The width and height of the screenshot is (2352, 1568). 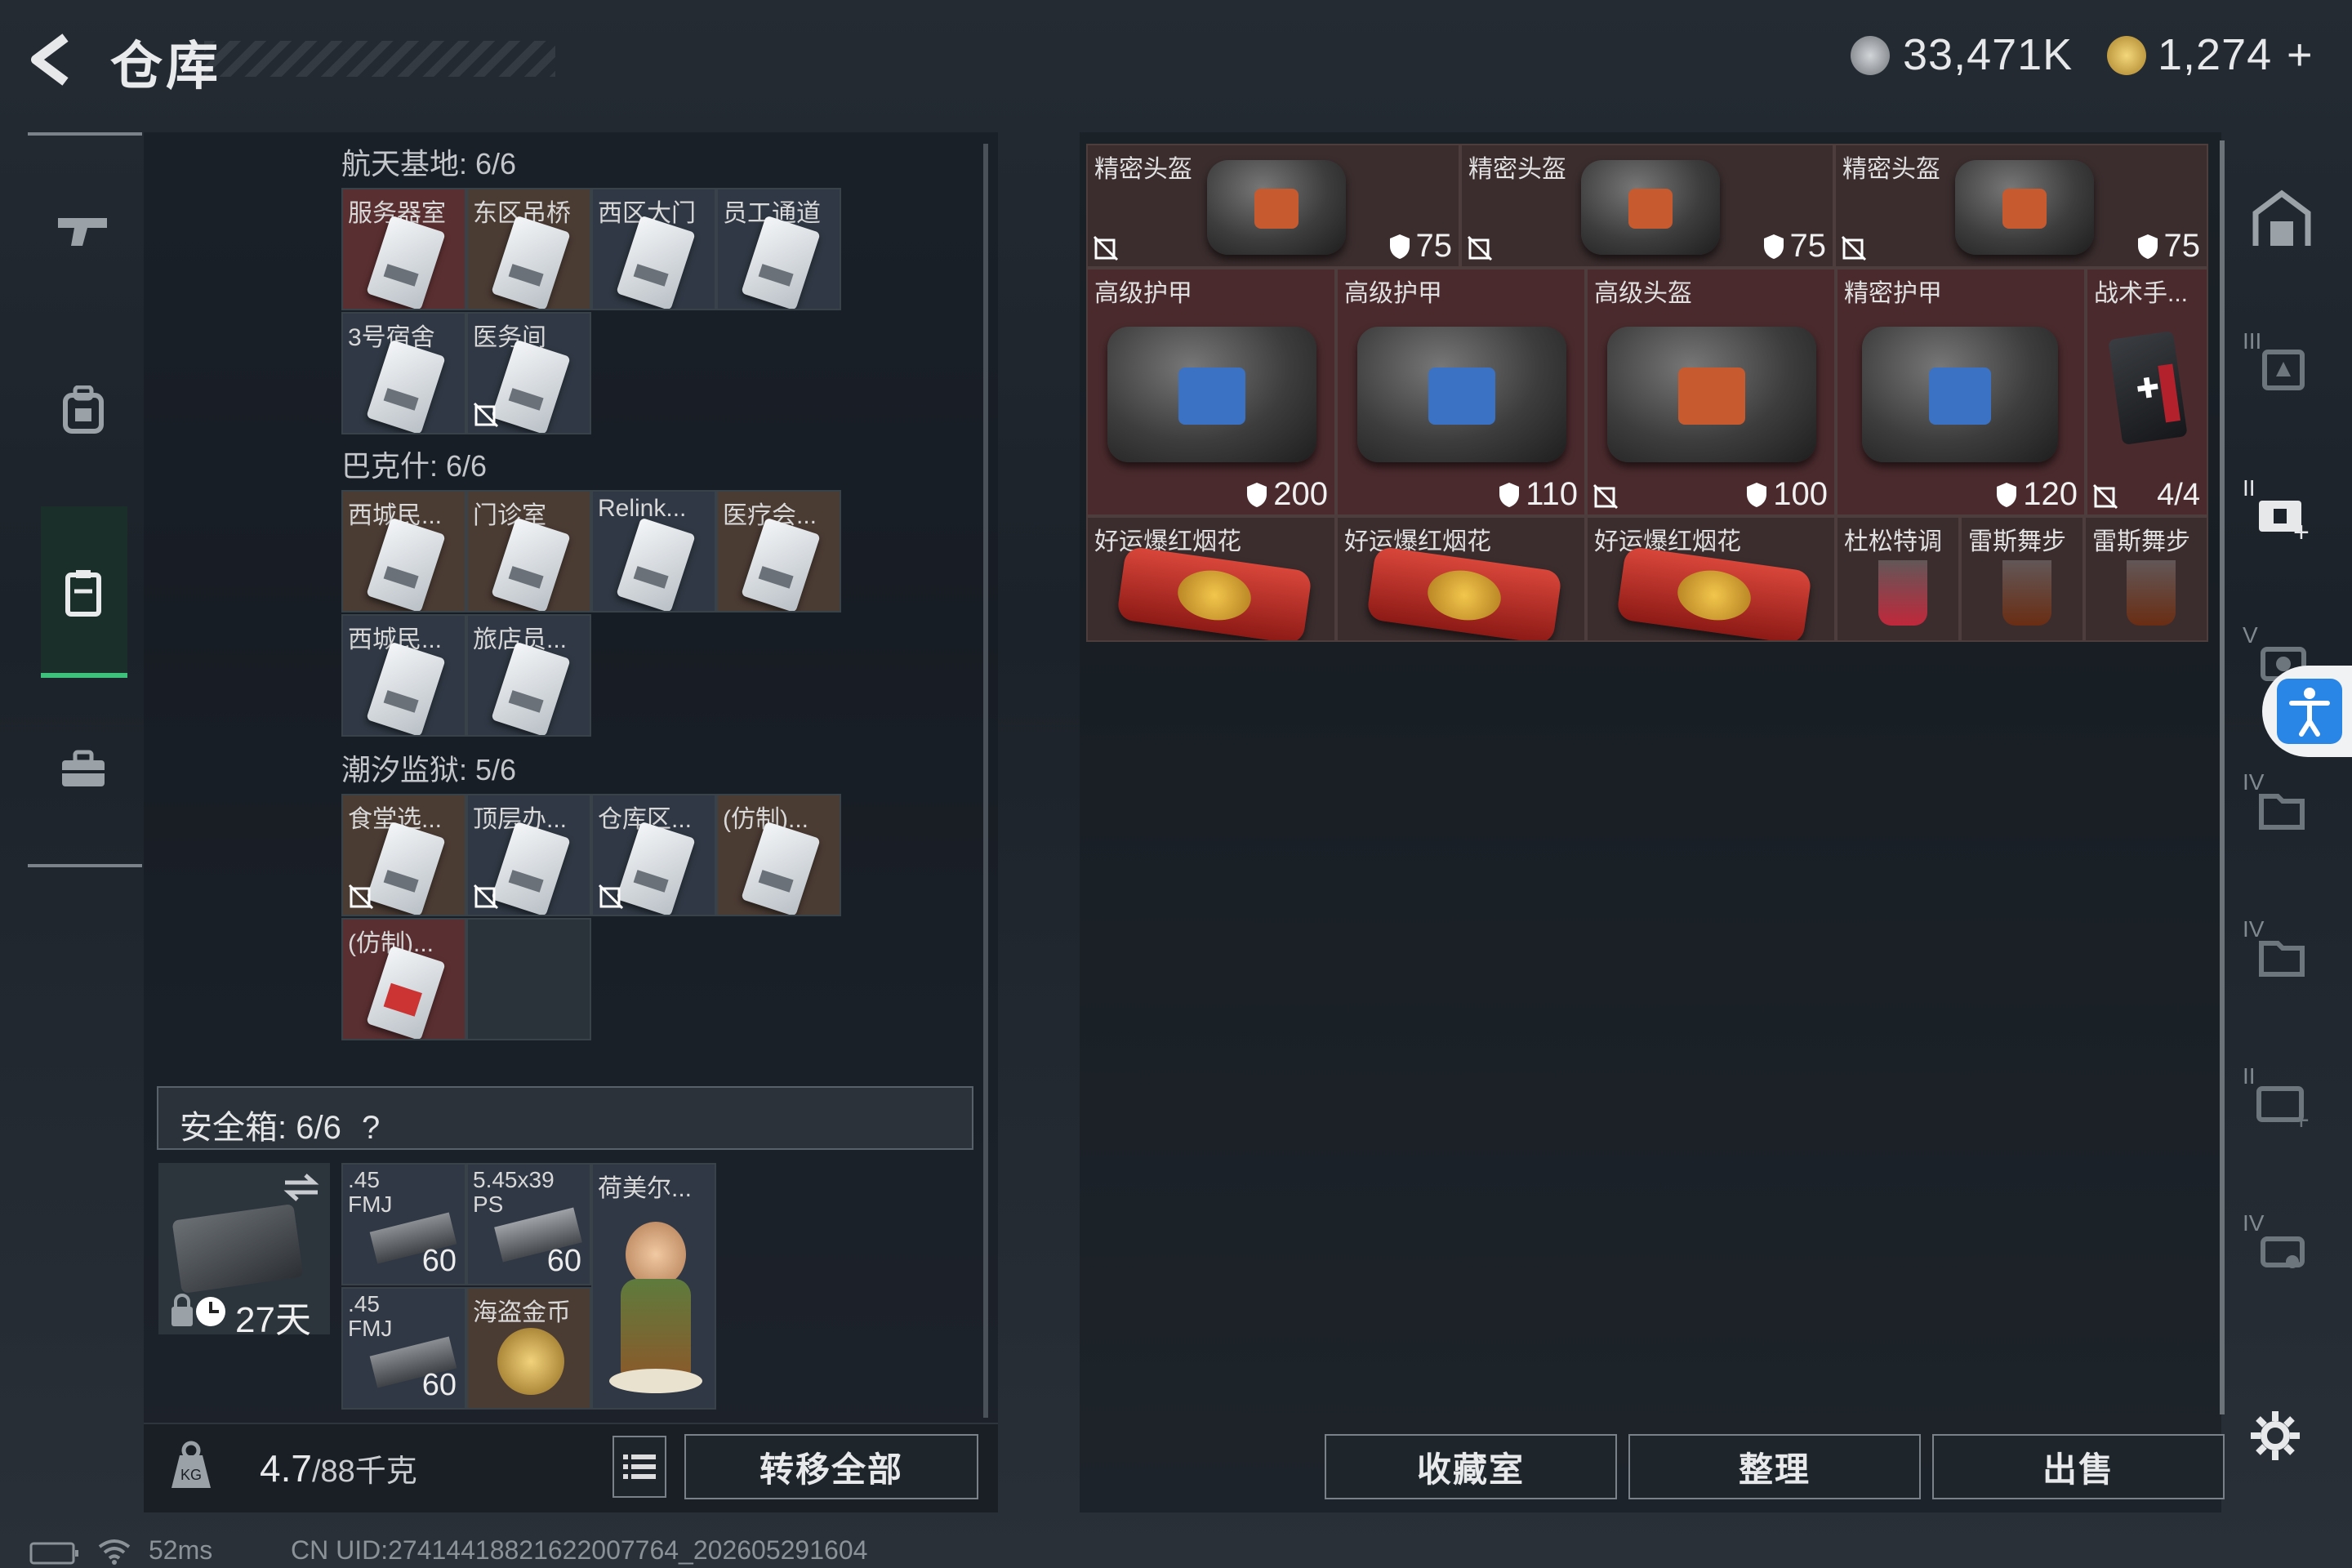 I want to click on medkit-item: 战术手... ✚ 4/4, so click(x=2147, y=392).